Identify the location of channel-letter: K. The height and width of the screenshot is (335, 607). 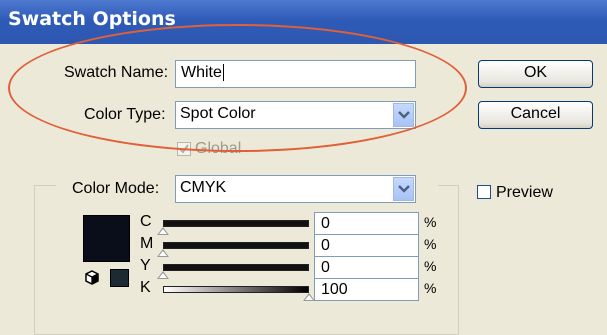
(145, 287).